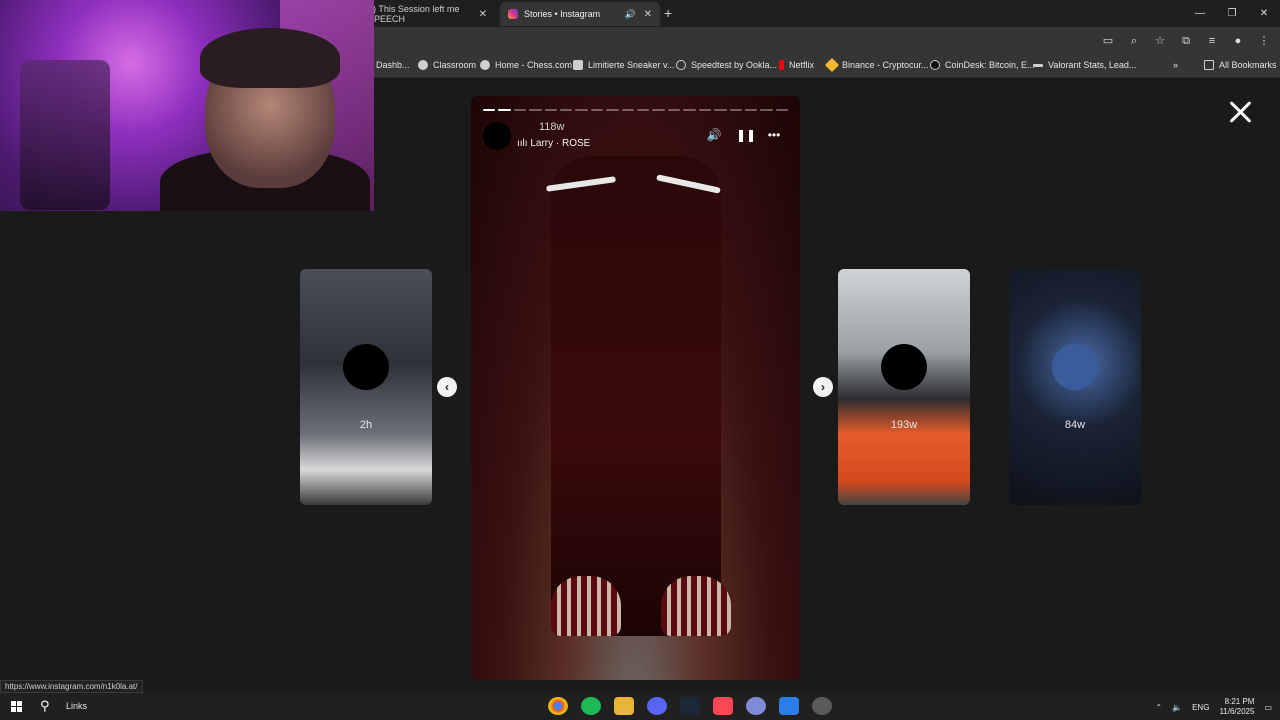 The width and height of the screenshot is (1280, 720). What do you see at coordinates (447, 387) in the screenshot?
I see `previous-story-button: ‹` at bounding box center [447, 387].